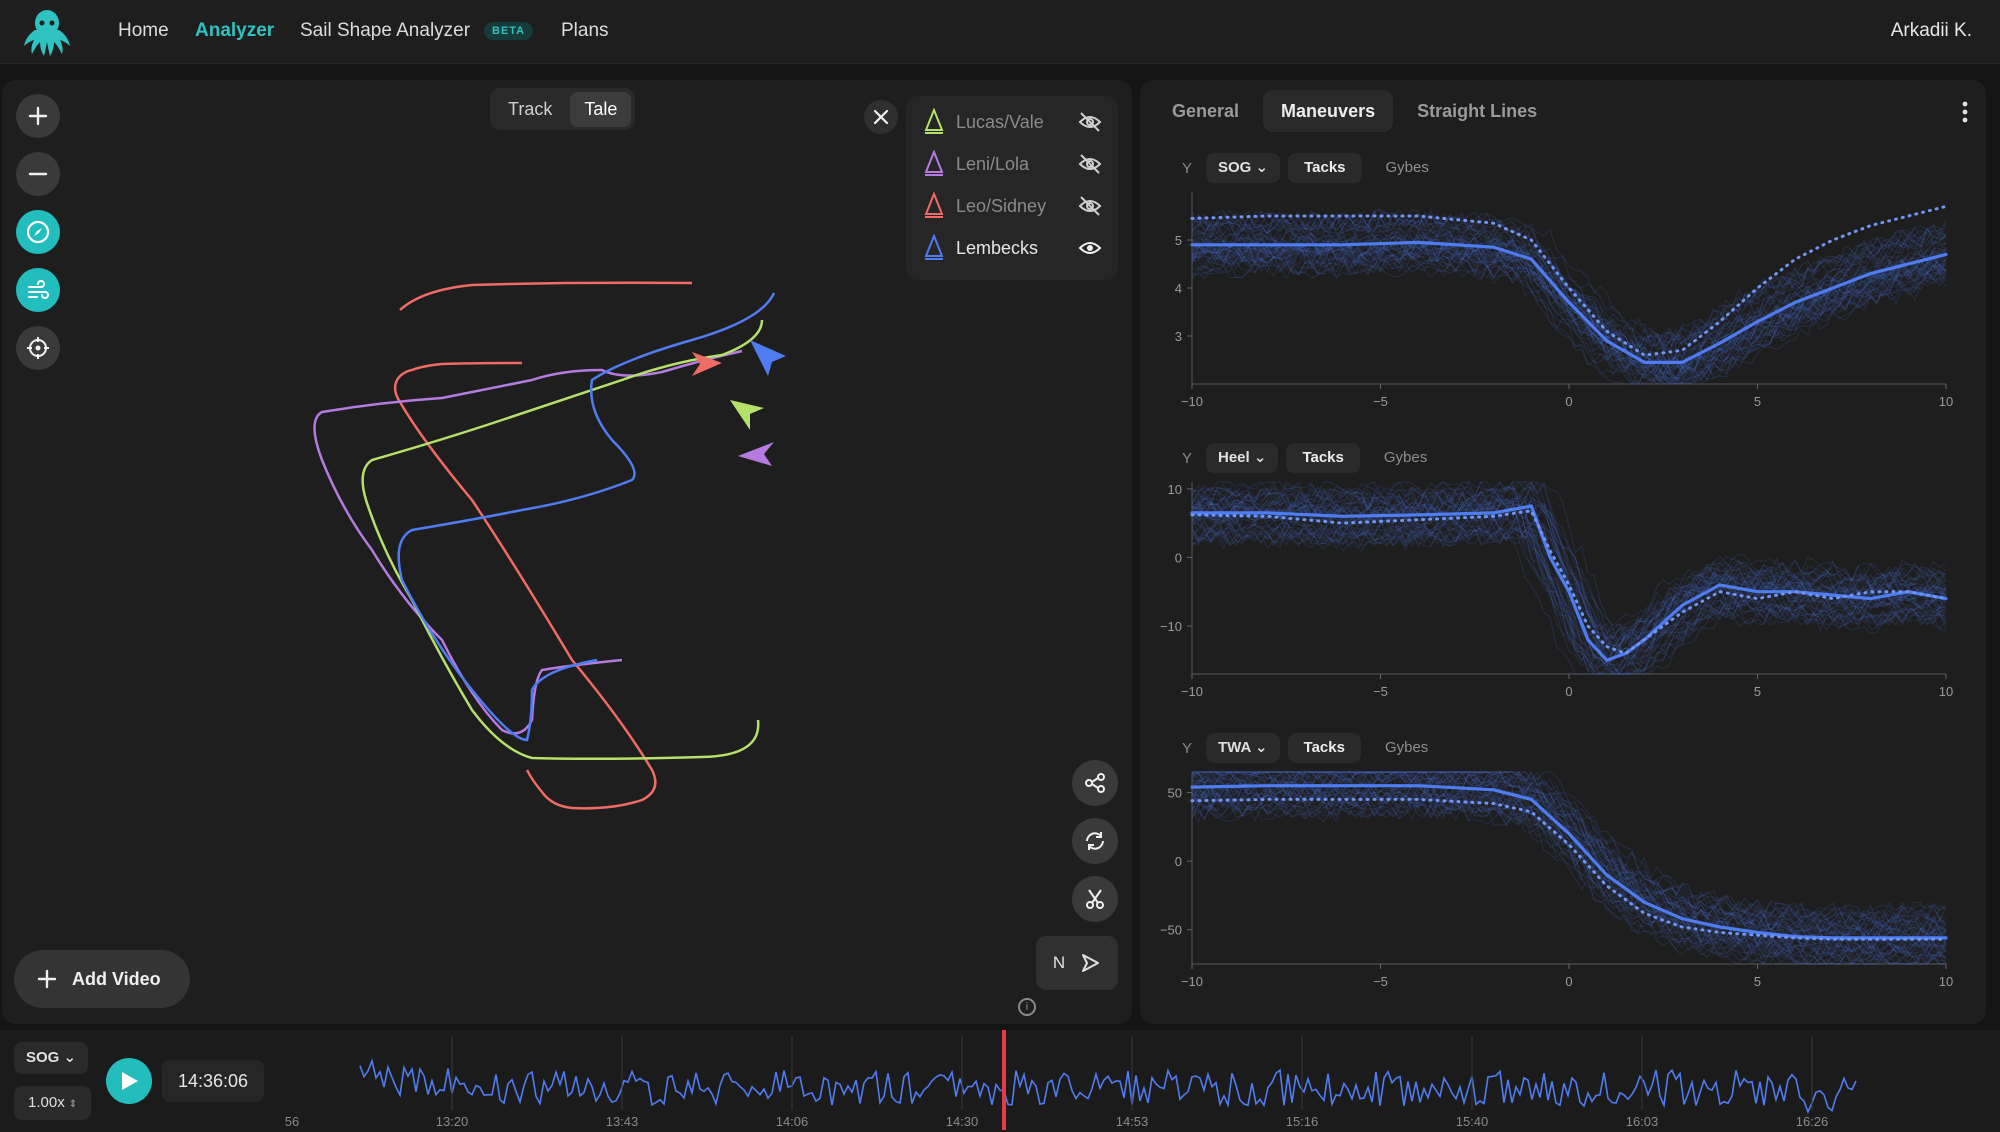 The image size is (2000, 1132). I want to click on time-tick-label: 14:30, so click(962, 1121).